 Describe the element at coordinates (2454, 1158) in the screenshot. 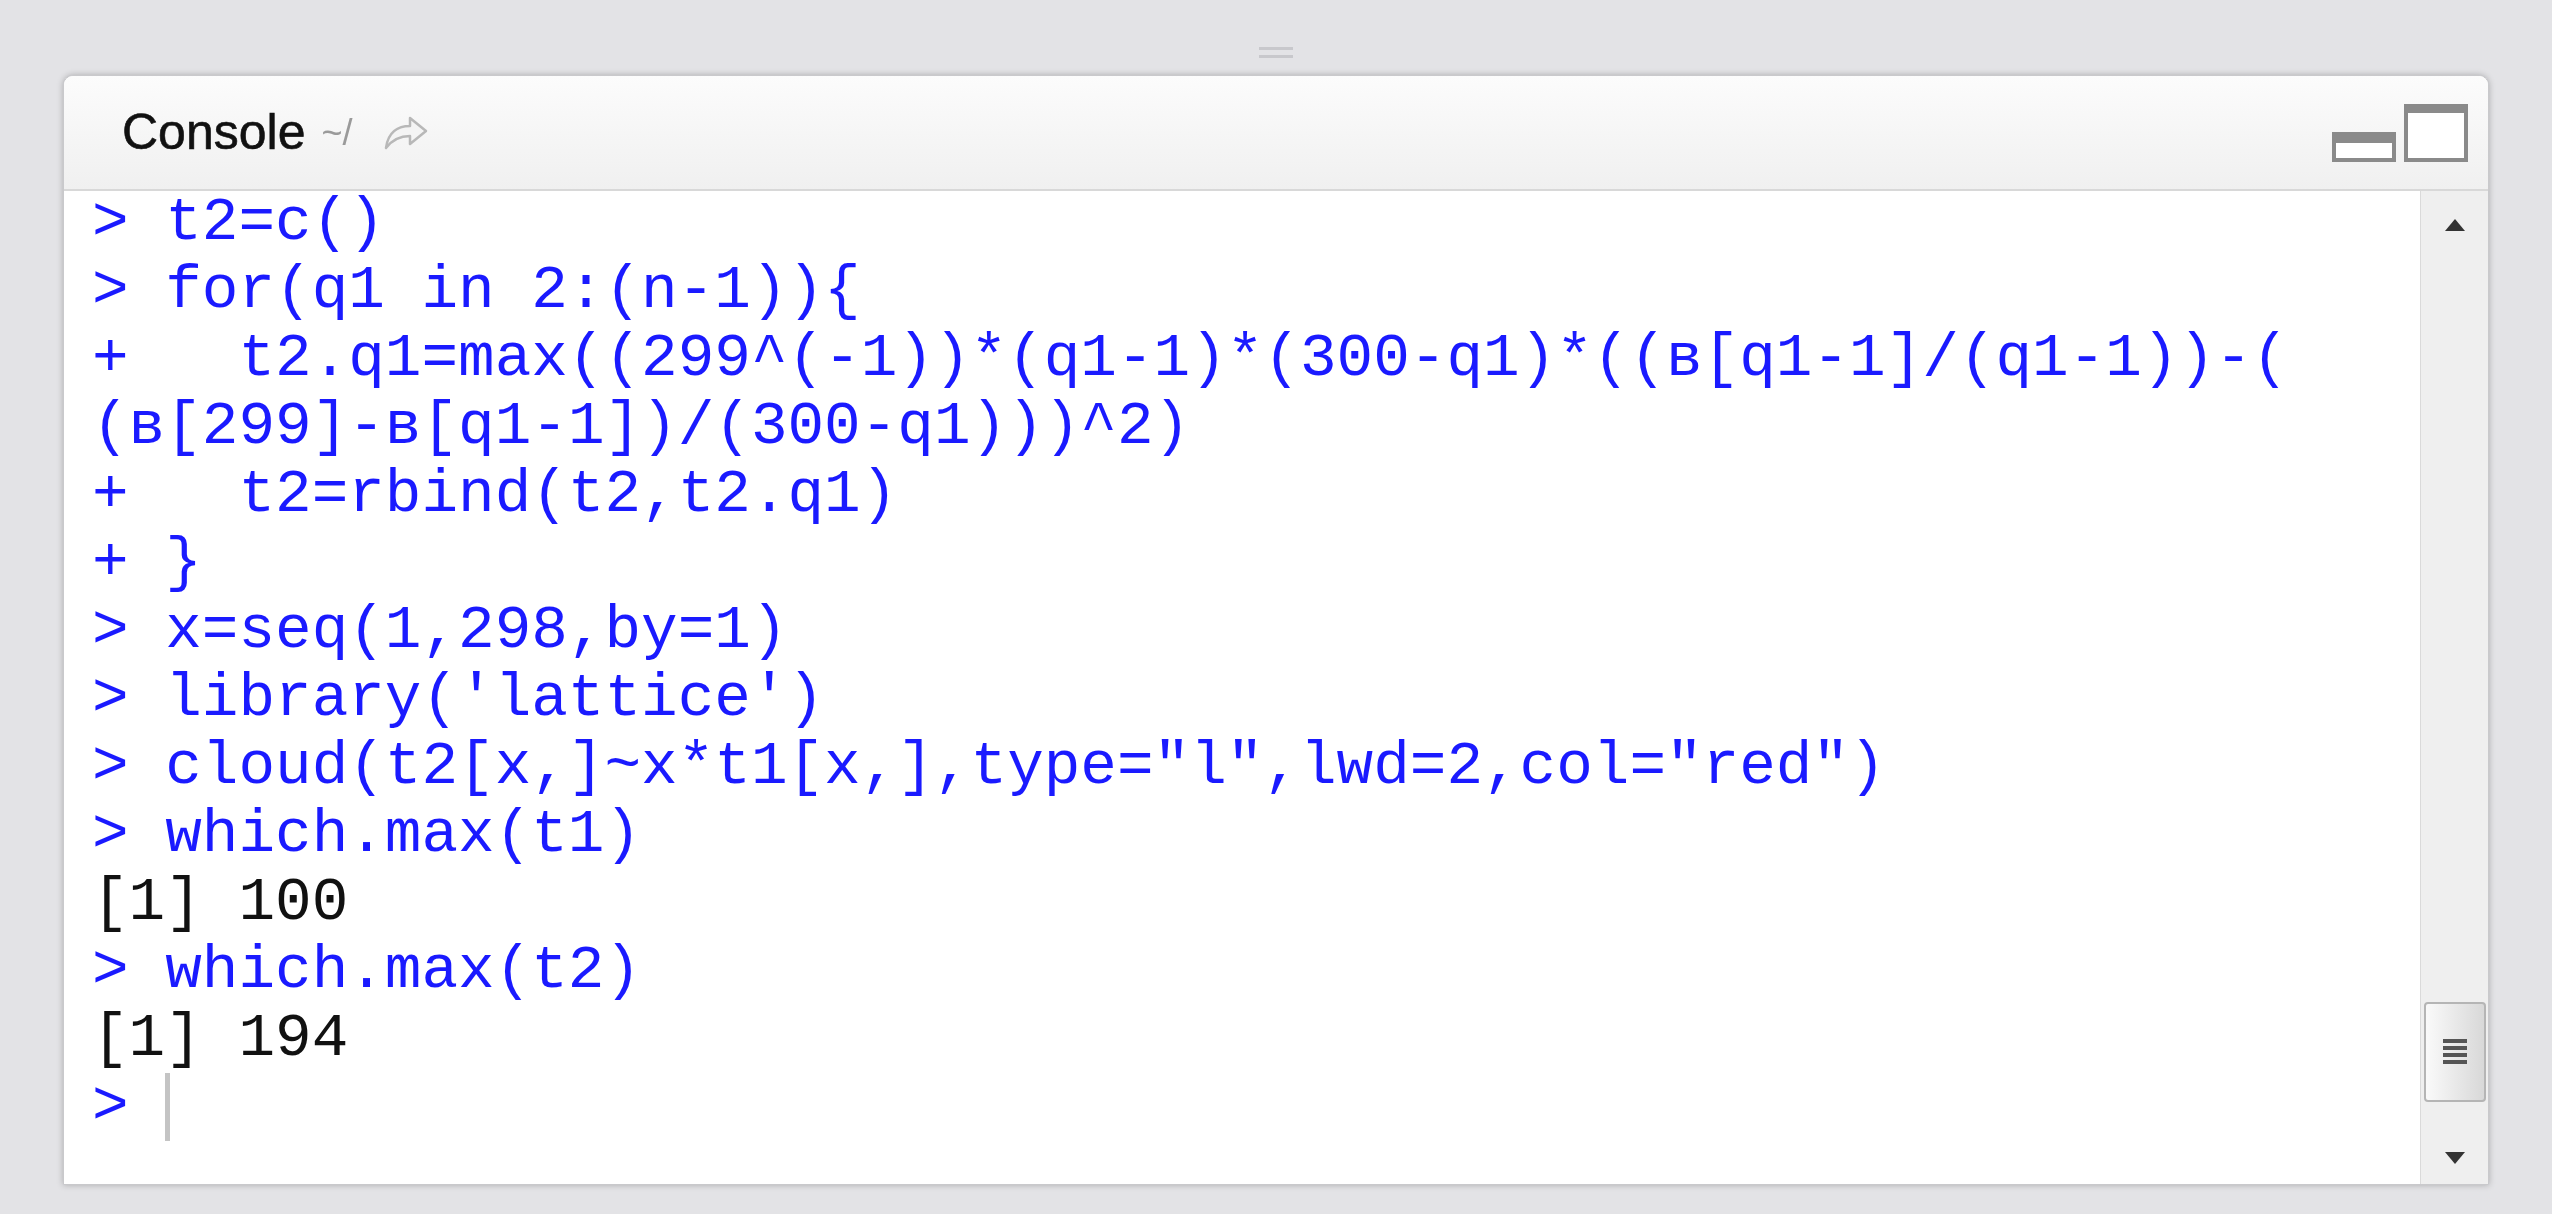

I see `scroll-down-icon` at that location.